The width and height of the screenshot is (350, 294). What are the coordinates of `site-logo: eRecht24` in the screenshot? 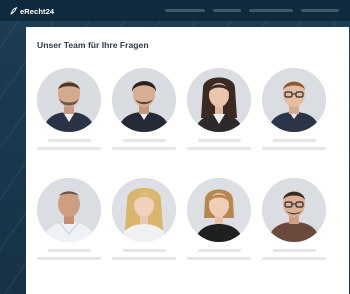 It's located at (32, 11).